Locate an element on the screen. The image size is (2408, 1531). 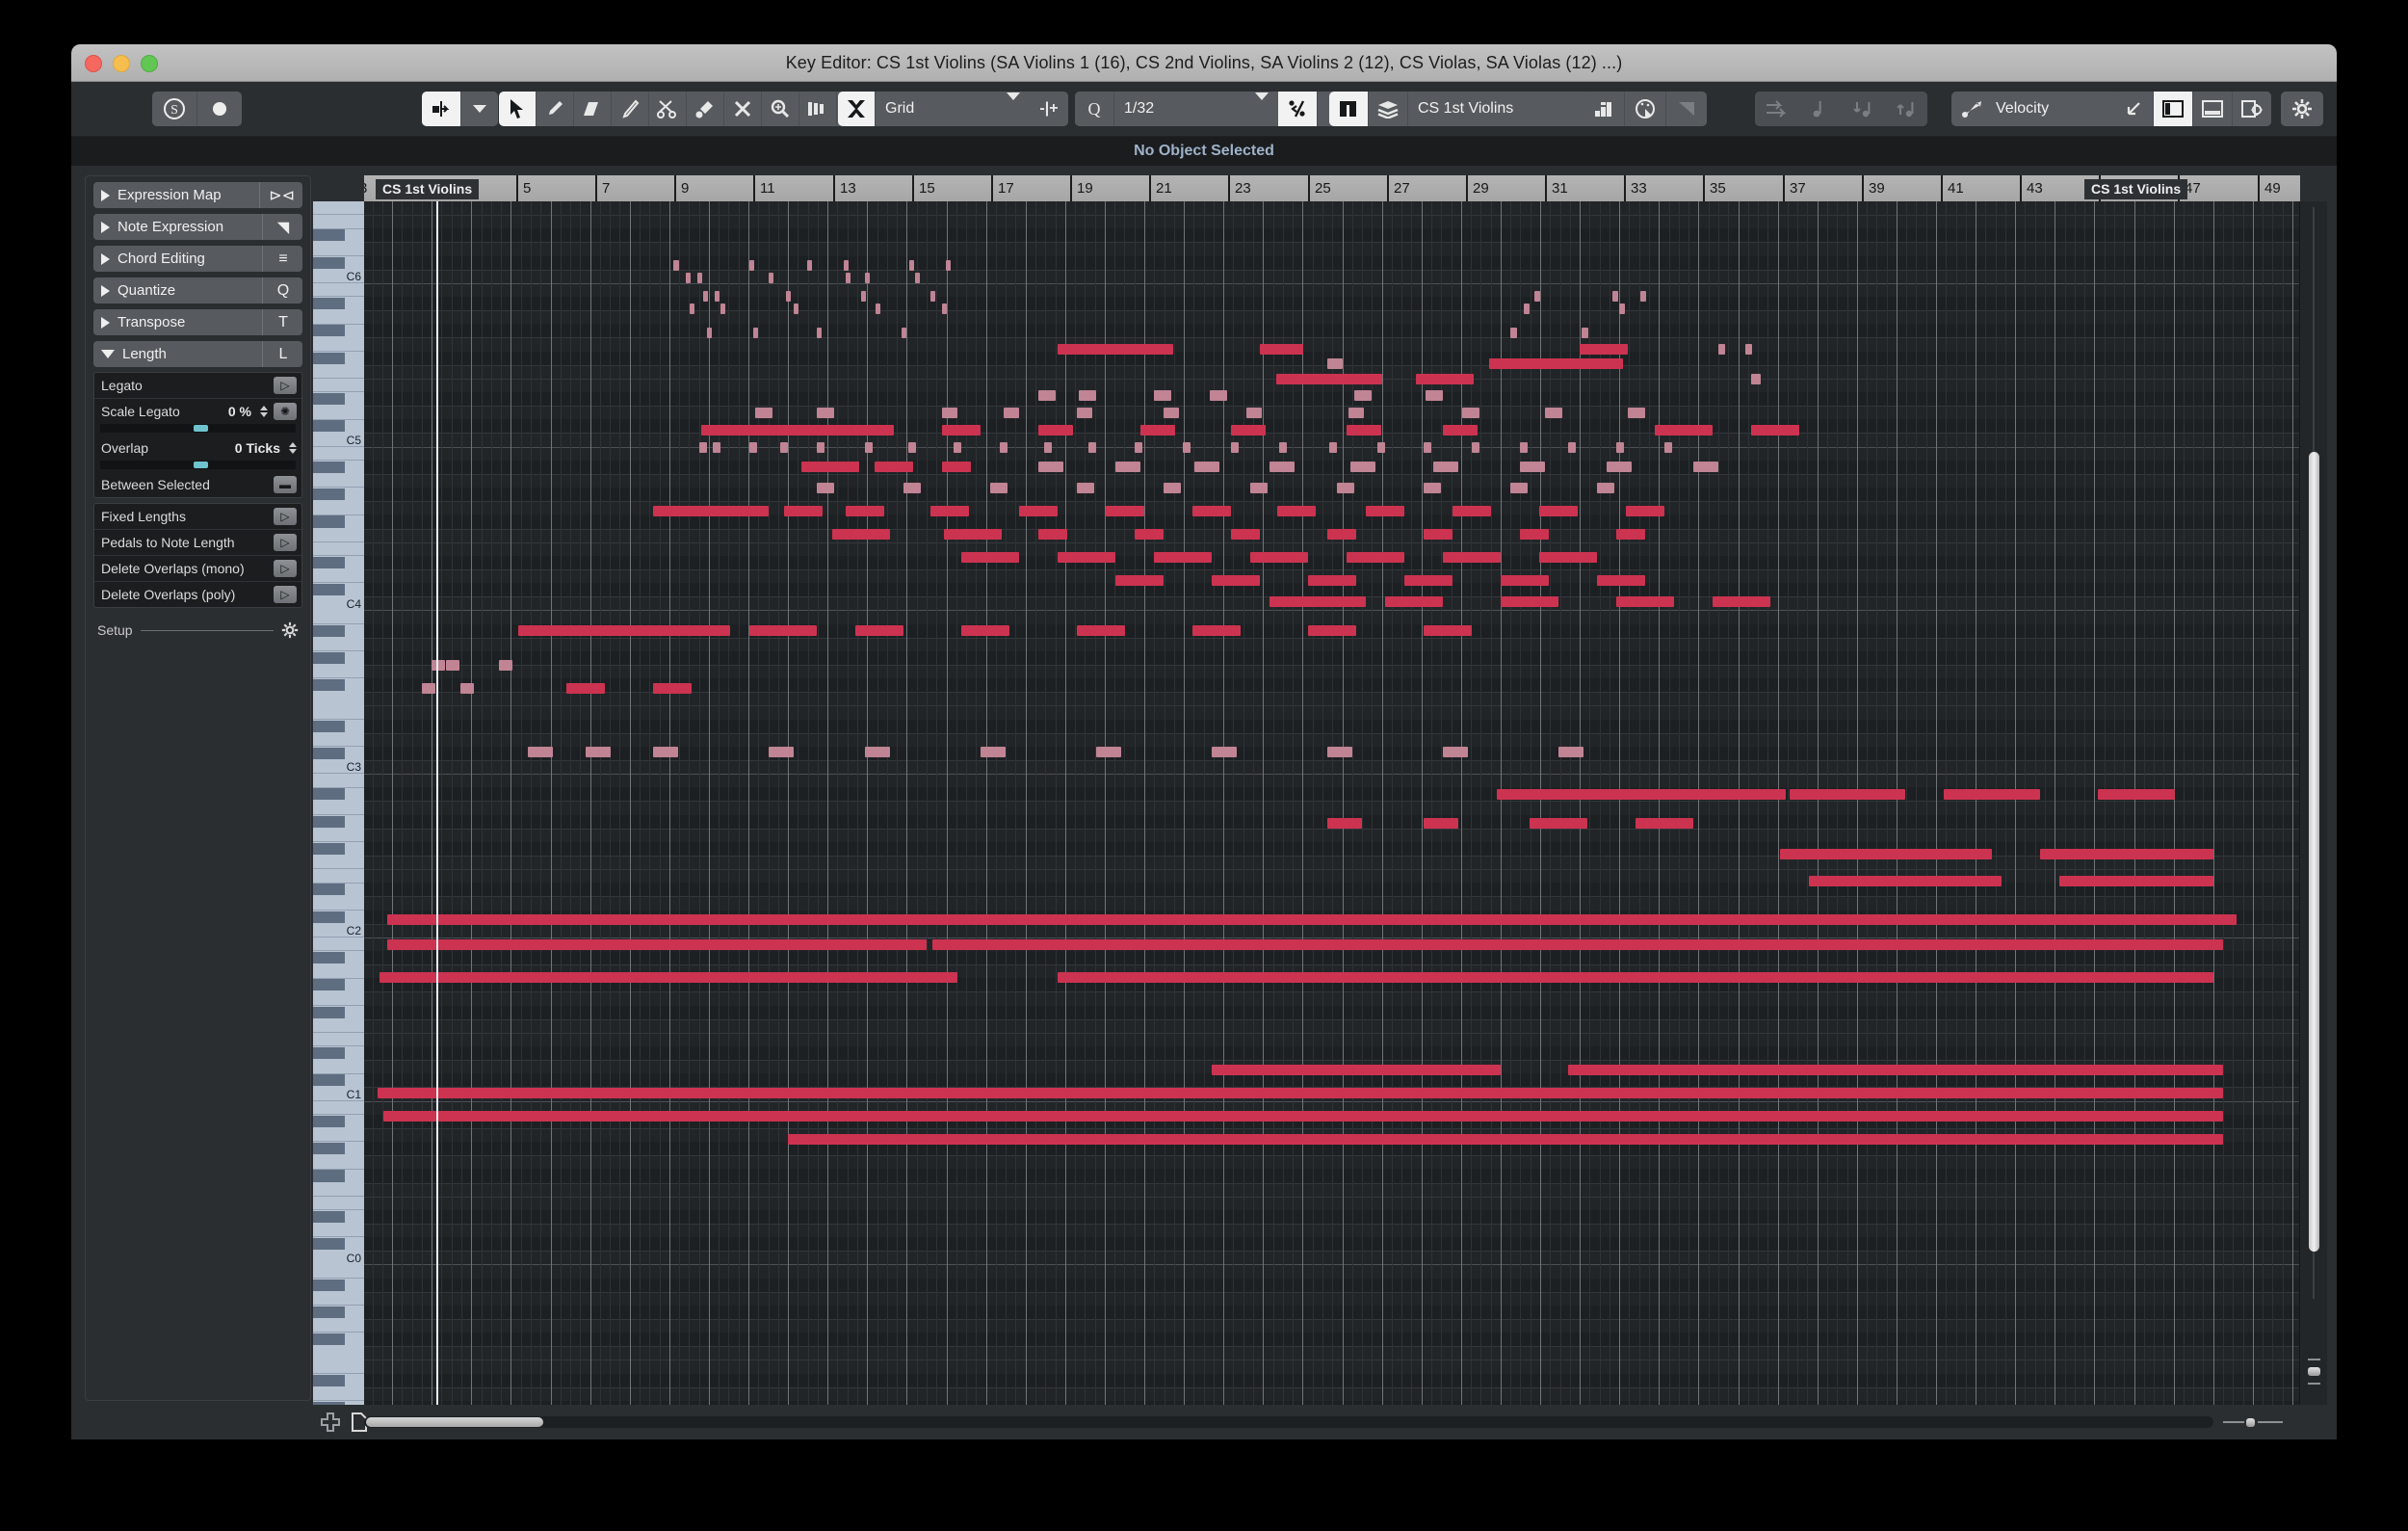
pitch-down-icon is located at coordinates (1863, 109).